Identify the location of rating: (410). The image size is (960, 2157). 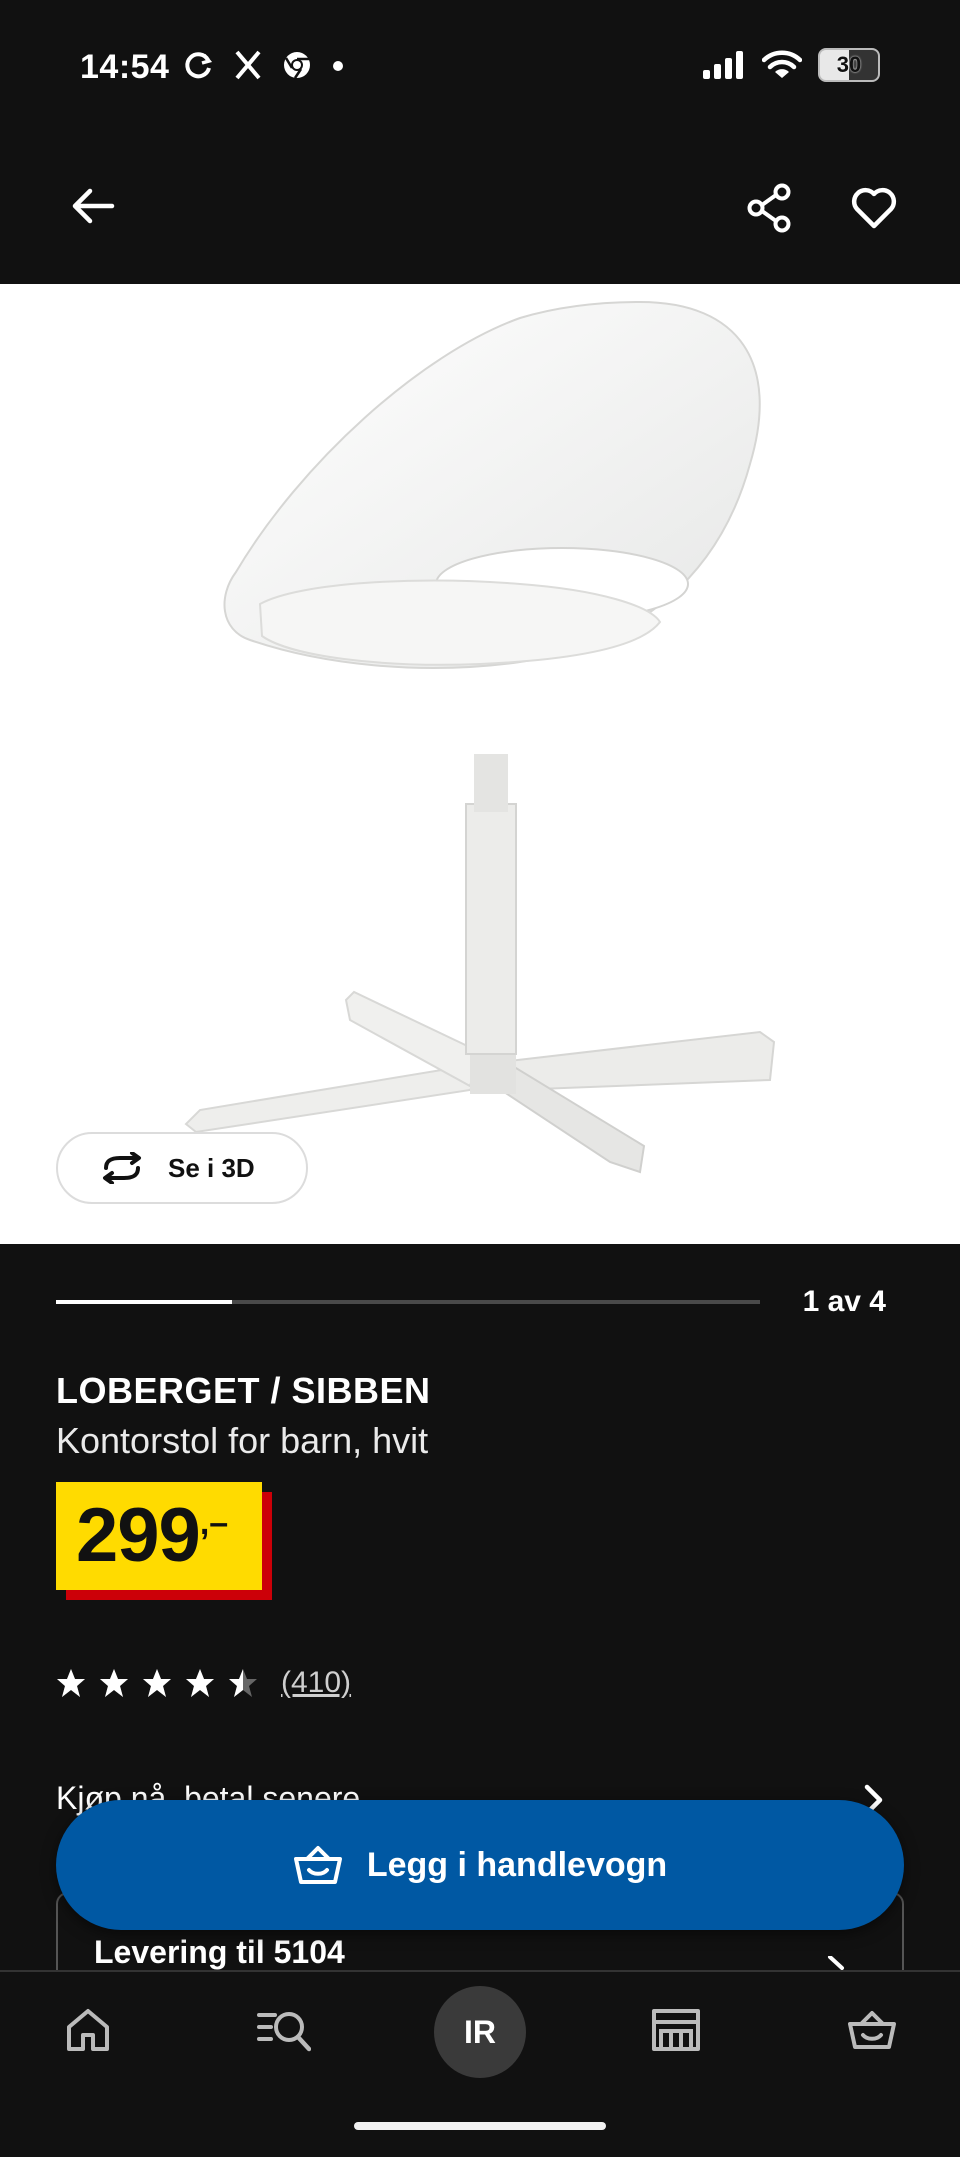
(203, 1683).